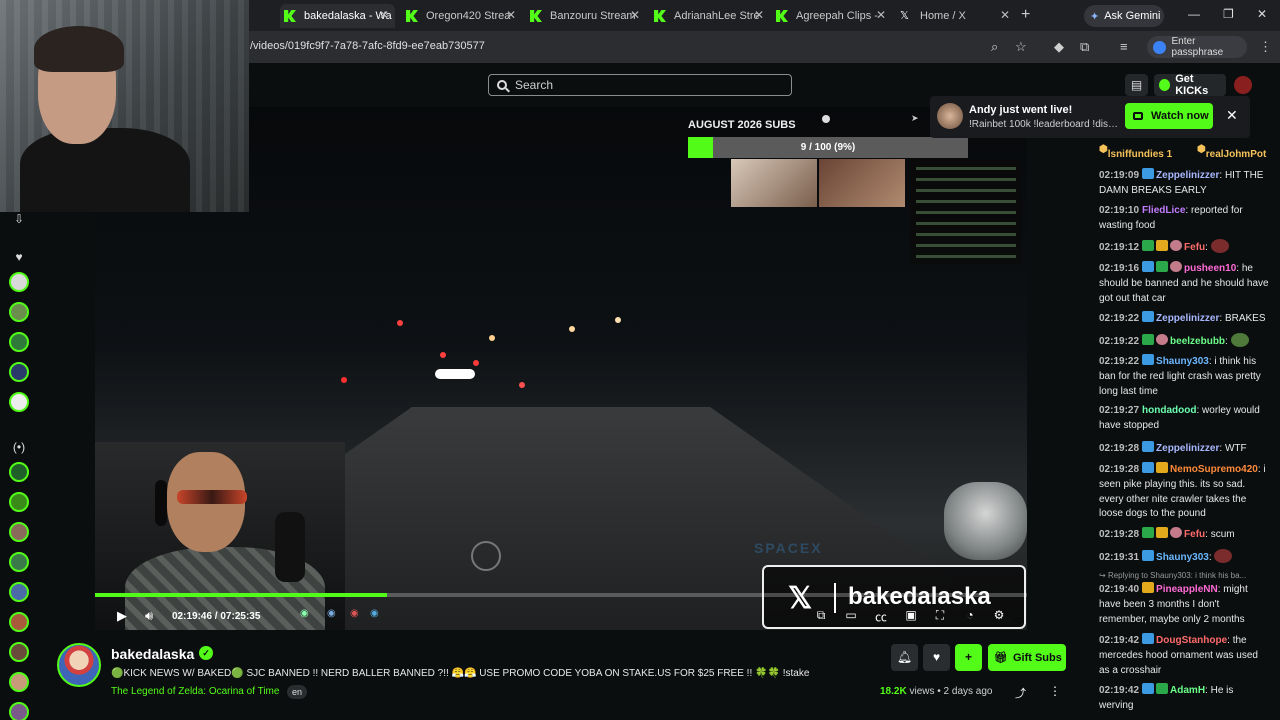 The image size is (1280, 720). Describe the element at coordinates (940, 615) in the screenshot. I see `fullscreen-icon: ⛶` at that location.